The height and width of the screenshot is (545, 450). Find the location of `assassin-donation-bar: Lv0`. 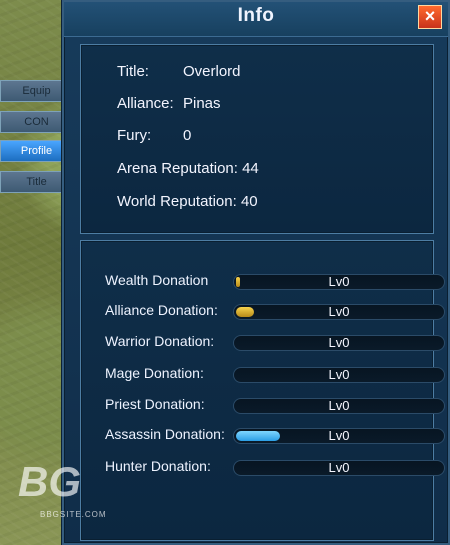

assassin-donation-bar: Lv0 is located at coordinates (339, 436).